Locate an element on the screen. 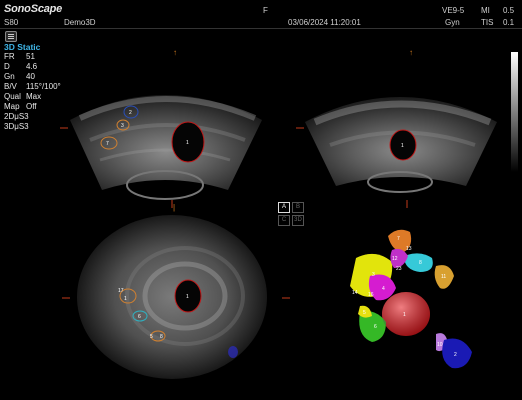 This screenshot has height=400, width=522. svg-text: 17 is located at coordinates (121, 291).